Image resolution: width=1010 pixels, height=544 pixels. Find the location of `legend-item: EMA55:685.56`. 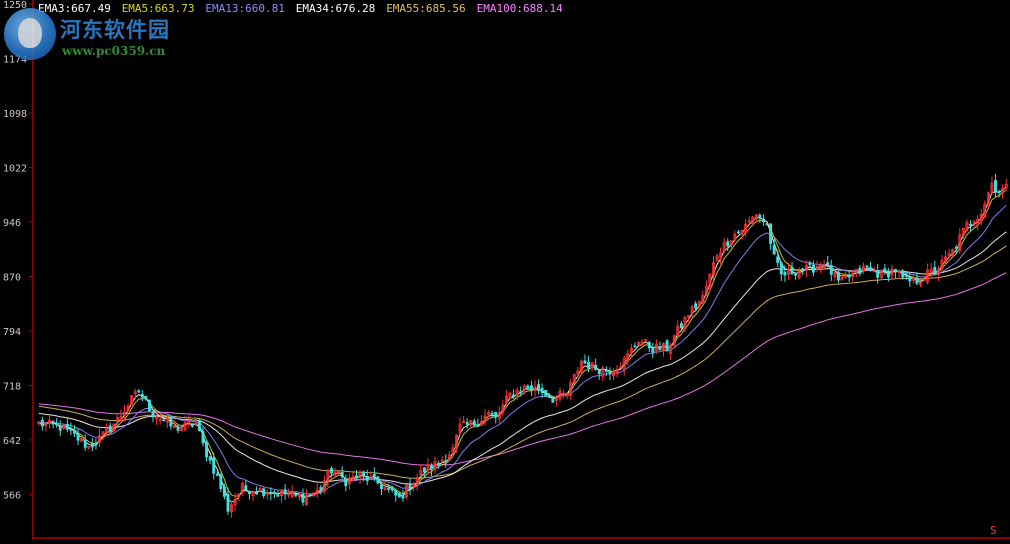

legend-item: EMA55:685.56 is located at coordinates (425, 8).